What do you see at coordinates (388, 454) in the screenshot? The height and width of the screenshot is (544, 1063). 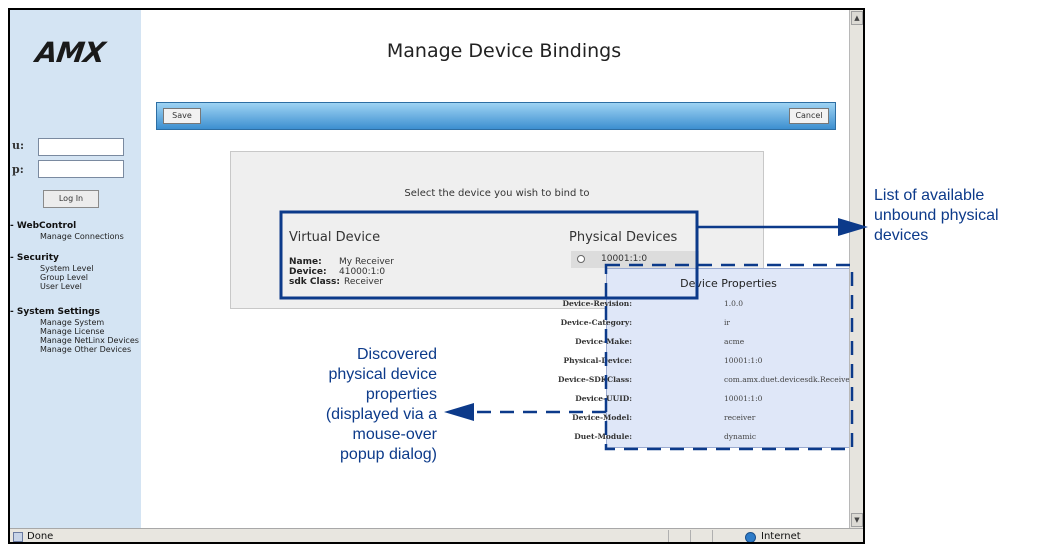 I see `annotation-line: popup dialog)` at bounding box center [388, 454].